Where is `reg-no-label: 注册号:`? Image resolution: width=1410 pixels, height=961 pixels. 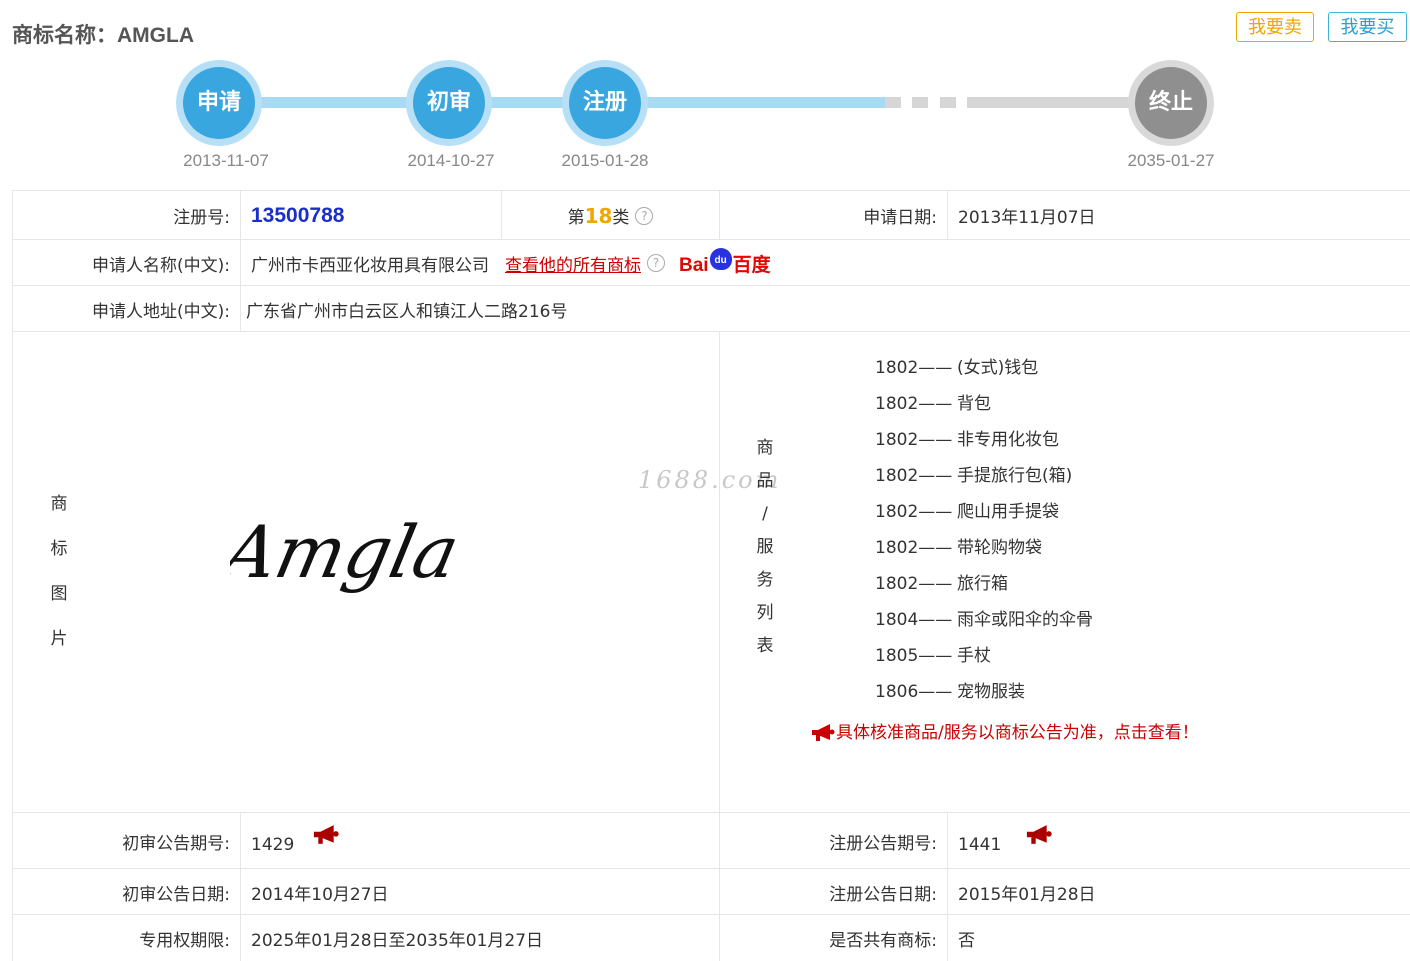
reg-no-label: 注册号: is located at coordinates (126, 215).